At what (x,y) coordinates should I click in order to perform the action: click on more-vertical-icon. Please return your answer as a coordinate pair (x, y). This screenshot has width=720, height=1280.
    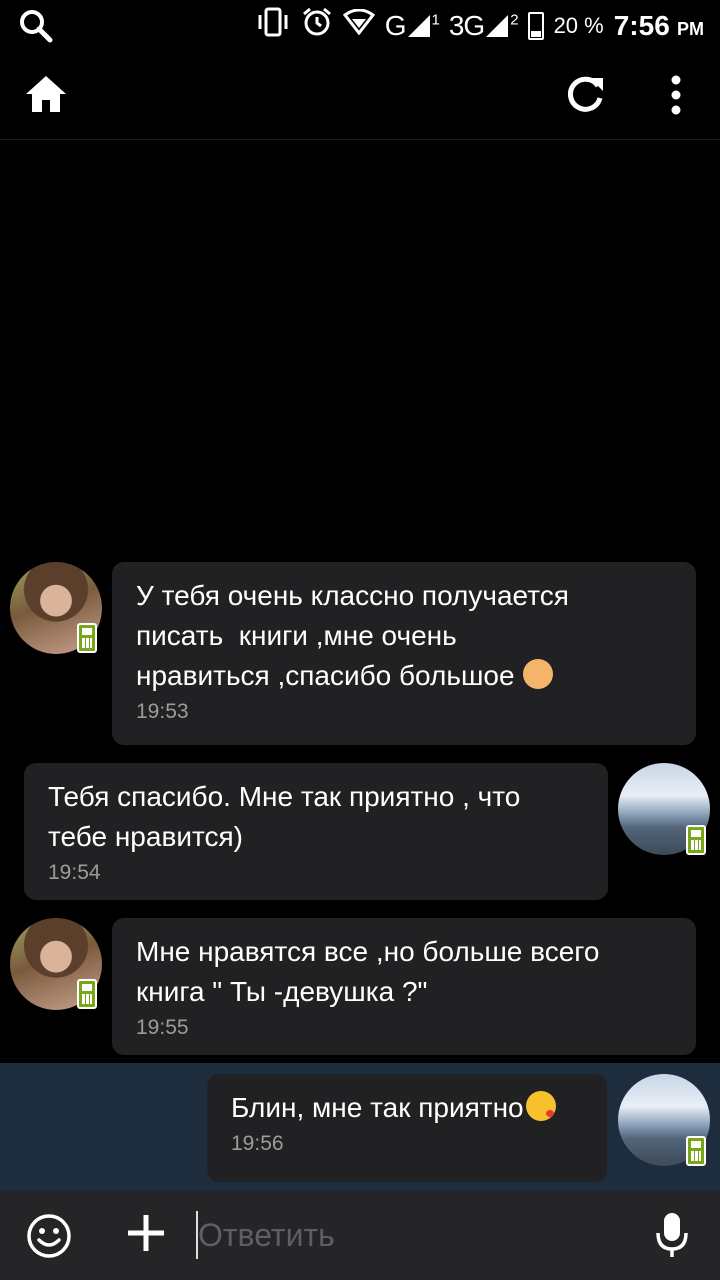
    Looking at the image, I should click on (676, 97).